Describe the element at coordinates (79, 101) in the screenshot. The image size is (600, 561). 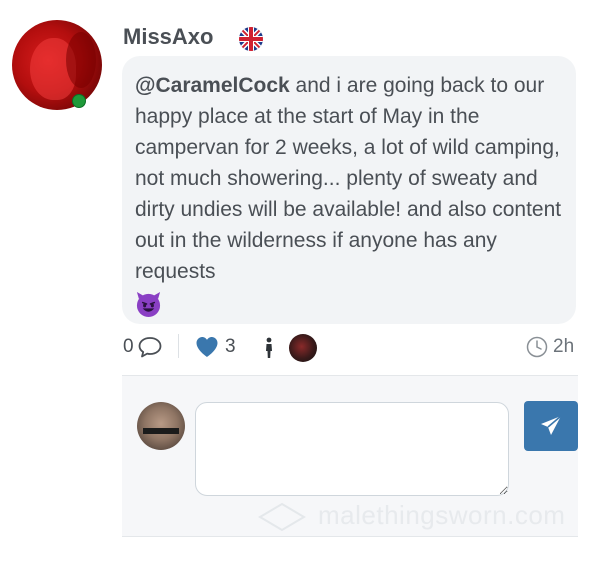
I see `online-status-indicator` at that location.